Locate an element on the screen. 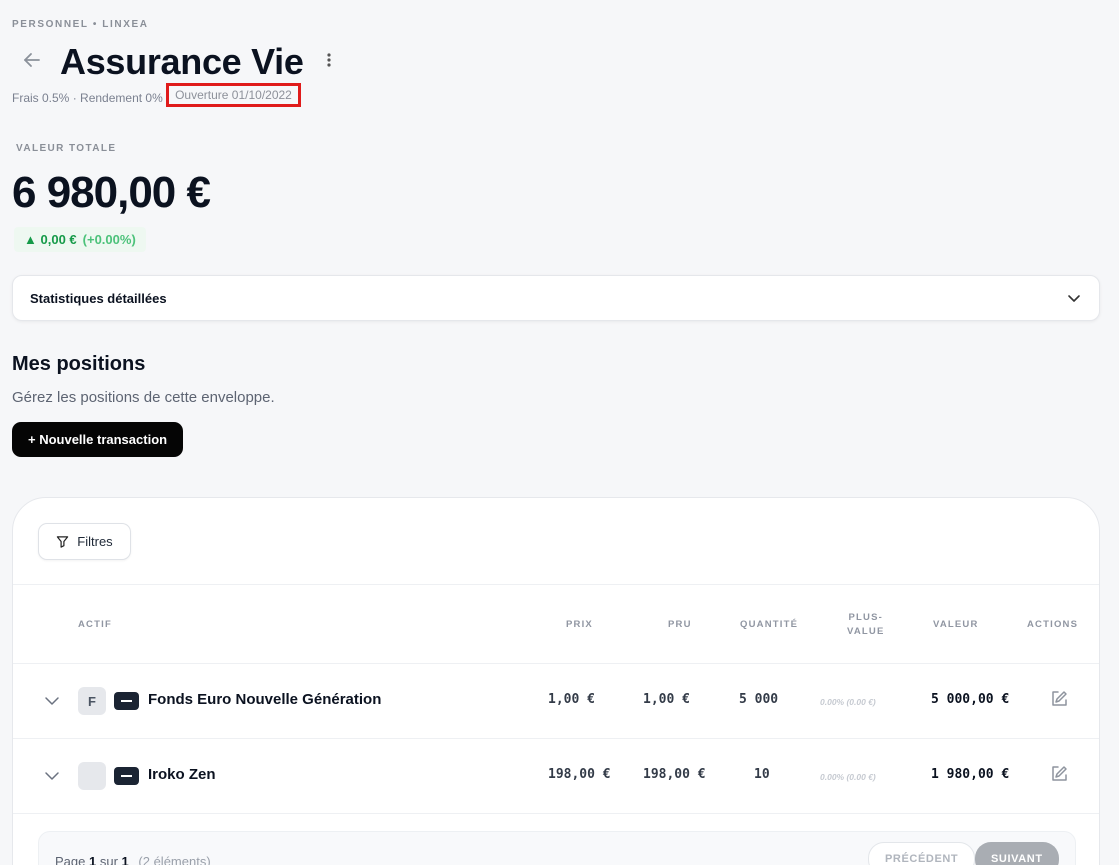  delta-value: 0,00 € is located at coordinates (58, 239).